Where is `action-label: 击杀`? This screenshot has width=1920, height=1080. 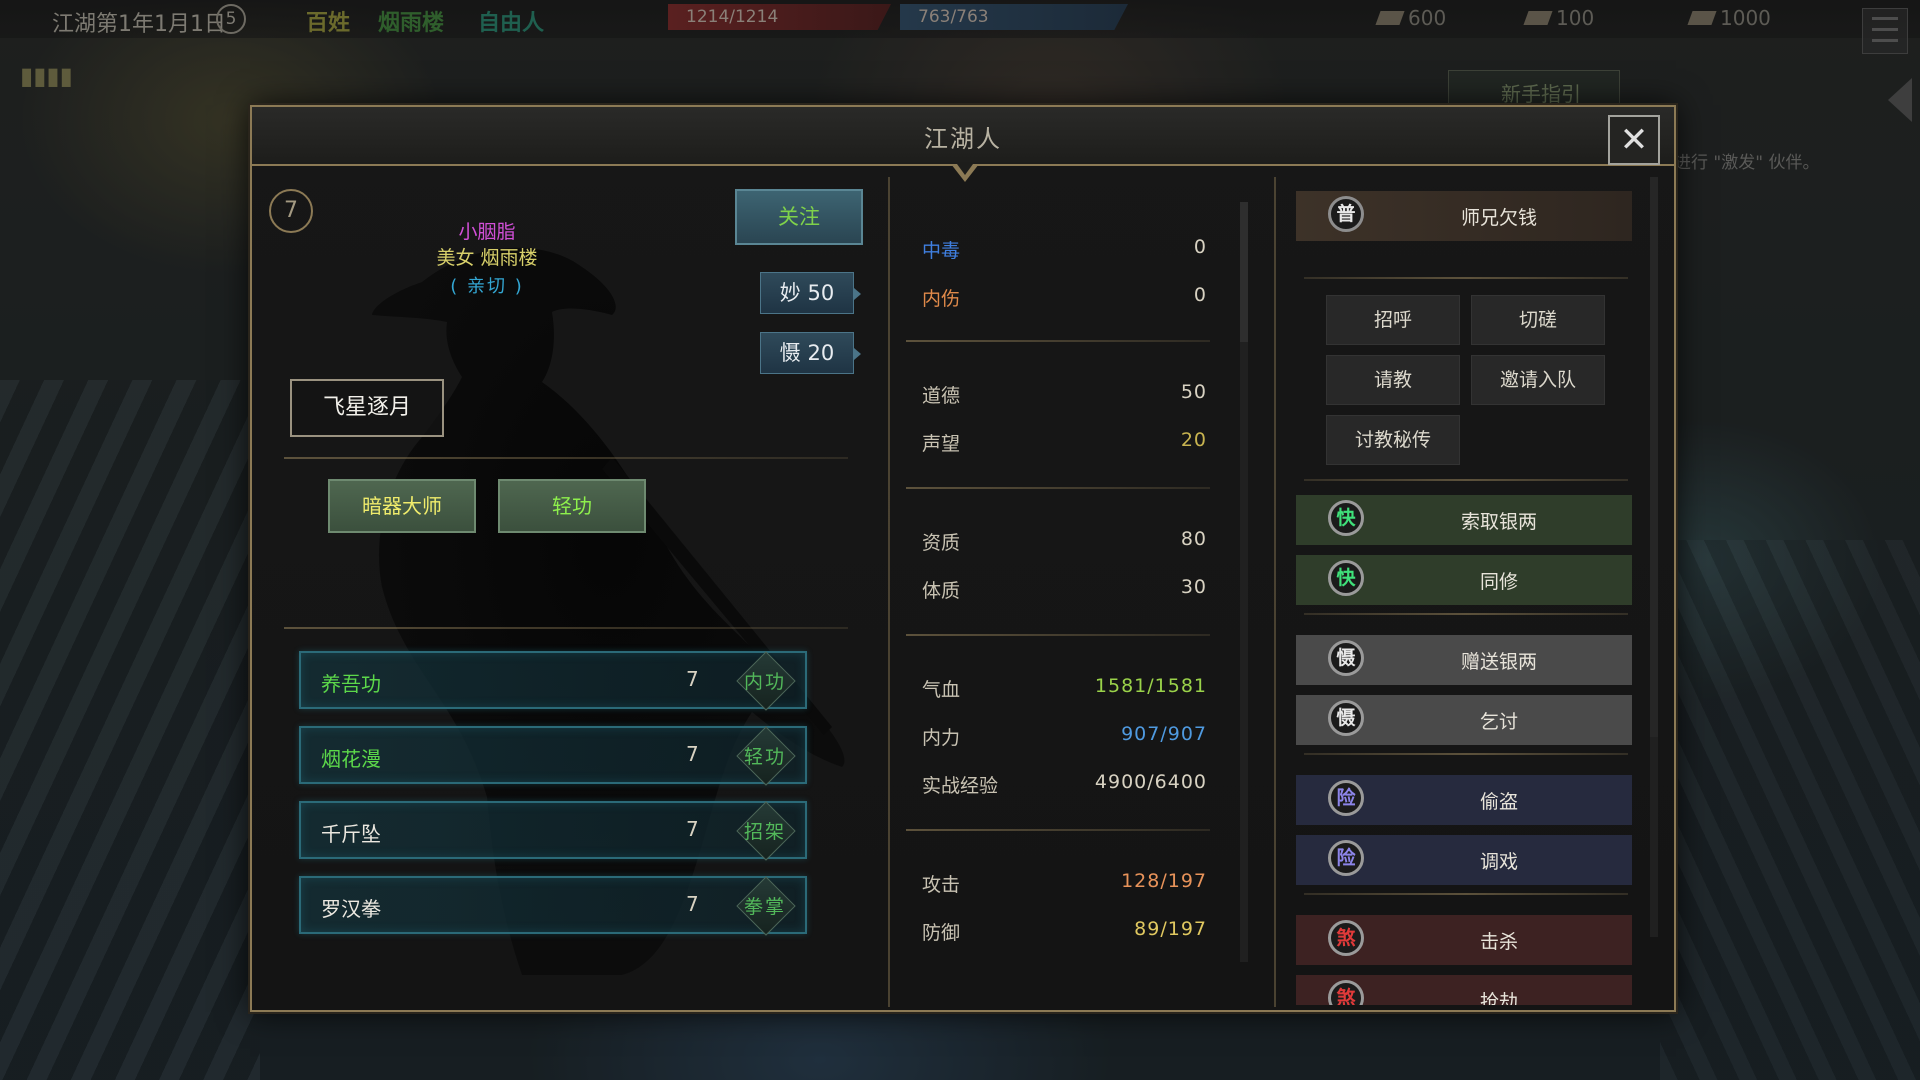
action-label: 击杀 is located at coordinates (1498, 942).